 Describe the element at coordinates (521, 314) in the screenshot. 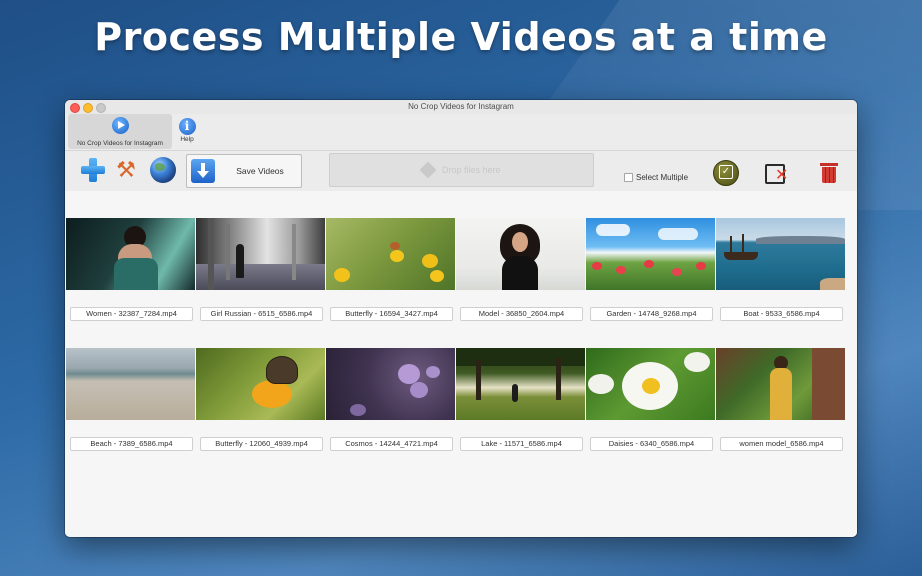

I see `video-filename: Model - 36850_2604.mp4` at that location.